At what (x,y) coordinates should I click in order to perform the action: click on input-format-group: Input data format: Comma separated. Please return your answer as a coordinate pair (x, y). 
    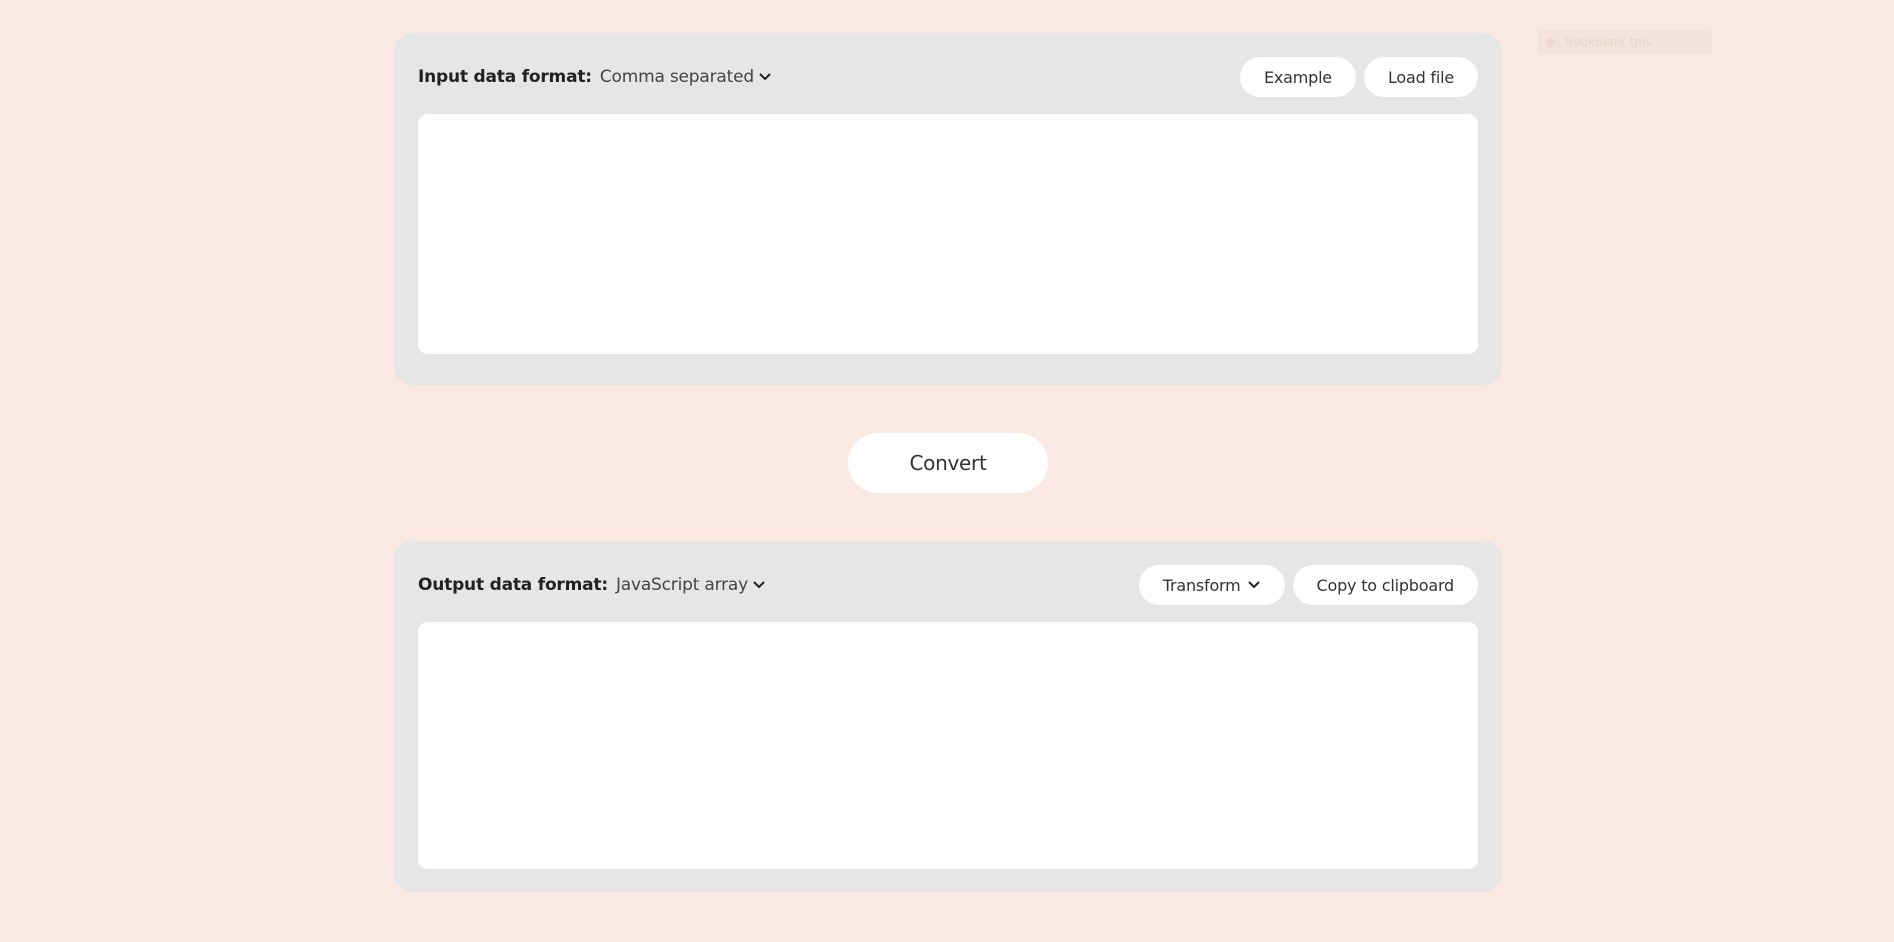
    Looking at the image, I should click on (595, 77).